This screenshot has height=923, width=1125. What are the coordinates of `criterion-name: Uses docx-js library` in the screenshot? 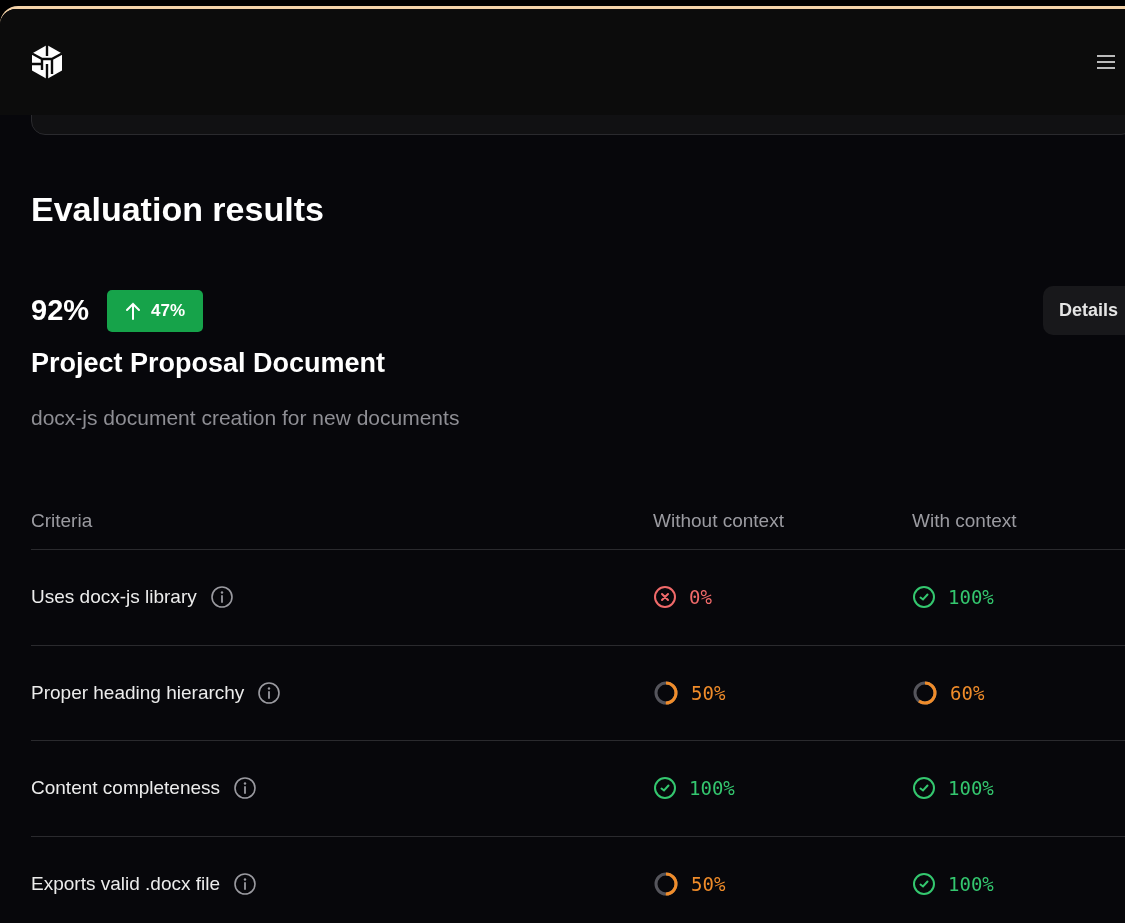 It's located at (114, 597).